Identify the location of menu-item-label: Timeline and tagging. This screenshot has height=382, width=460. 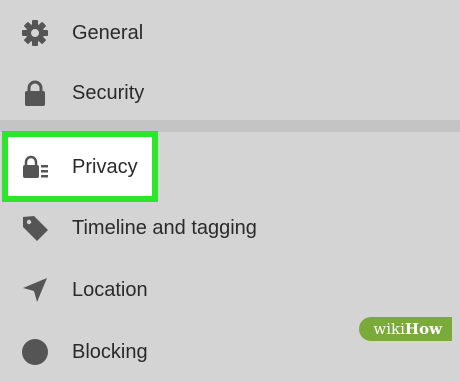
(164, 228).